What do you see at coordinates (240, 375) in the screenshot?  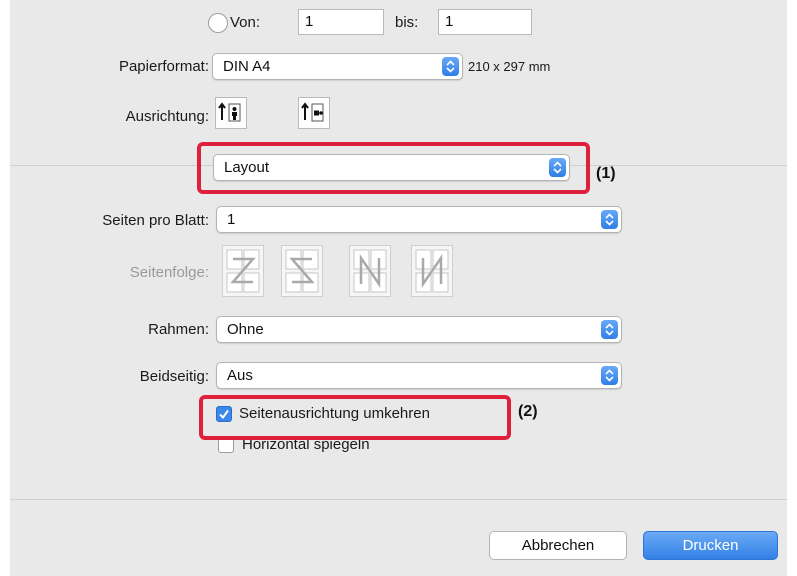 I see `duplex-value: Aus` at bounding box center [240, 375].